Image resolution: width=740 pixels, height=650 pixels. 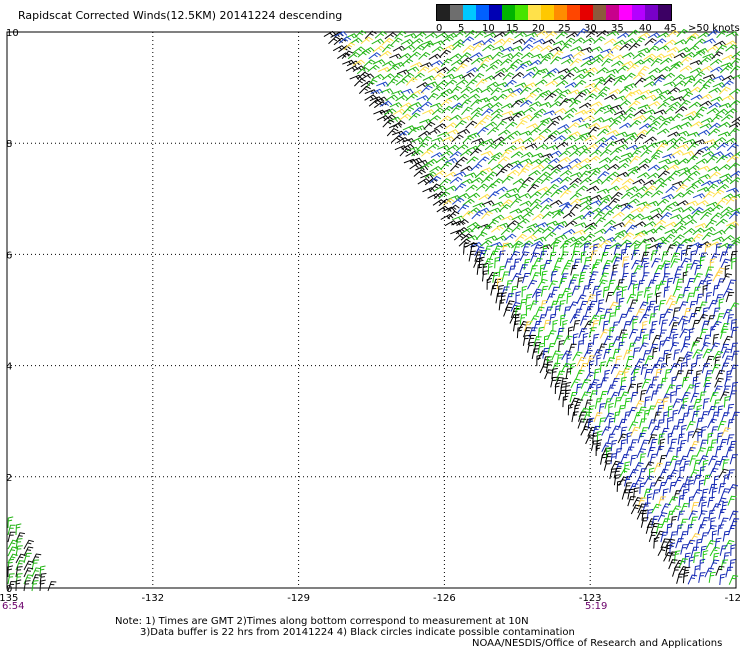 I want to click on x-tick-label: -120, so click(x=732, y=598).